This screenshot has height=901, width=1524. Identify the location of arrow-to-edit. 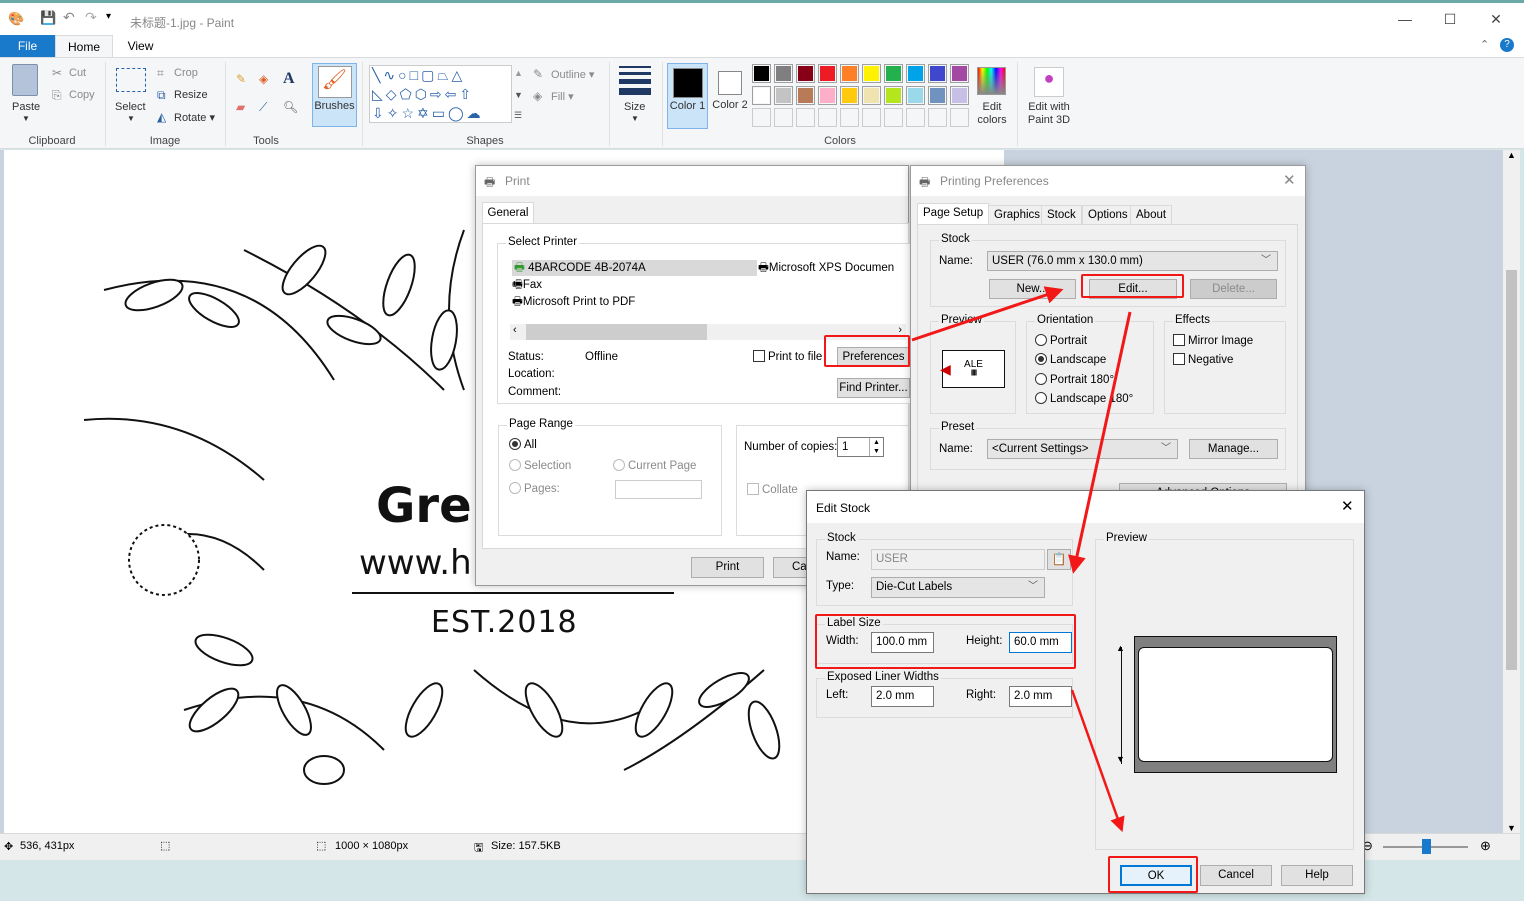
(987, 314).